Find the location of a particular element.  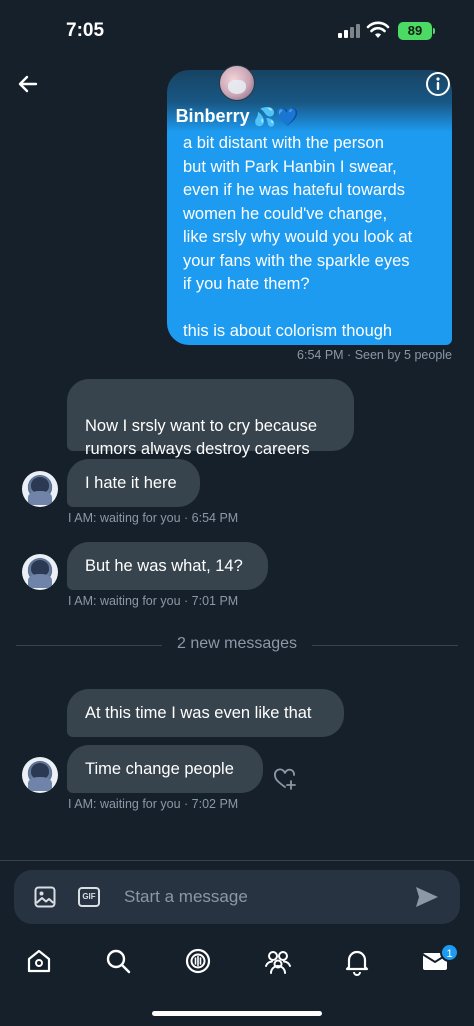

contact-name: Binberry 💦💙 is located at coordinates (237, 117).